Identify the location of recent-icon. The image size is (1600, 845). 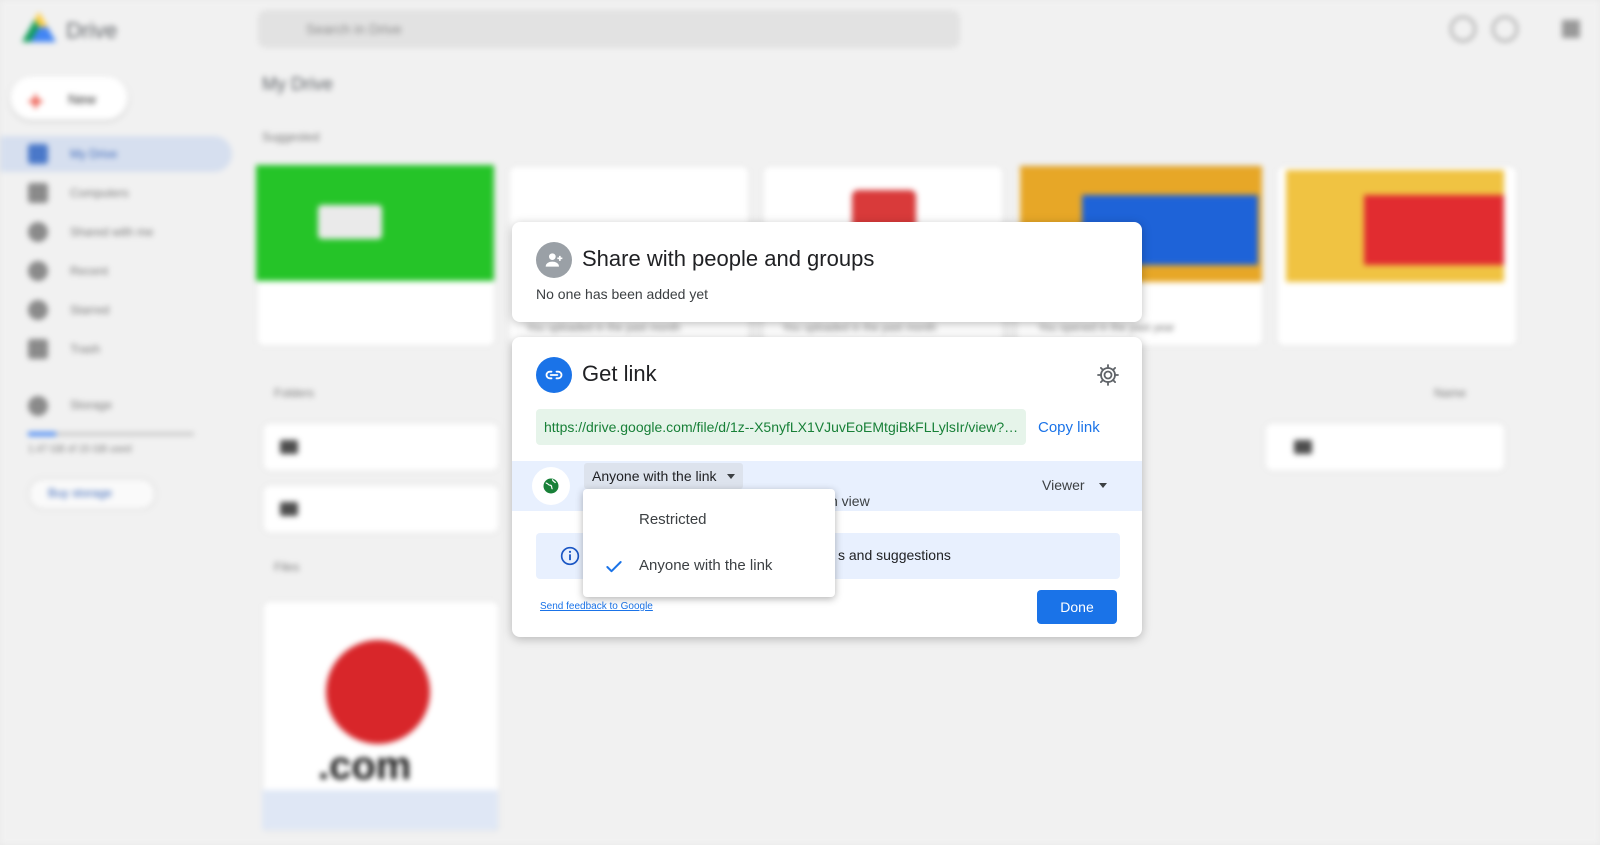
(38, 271).